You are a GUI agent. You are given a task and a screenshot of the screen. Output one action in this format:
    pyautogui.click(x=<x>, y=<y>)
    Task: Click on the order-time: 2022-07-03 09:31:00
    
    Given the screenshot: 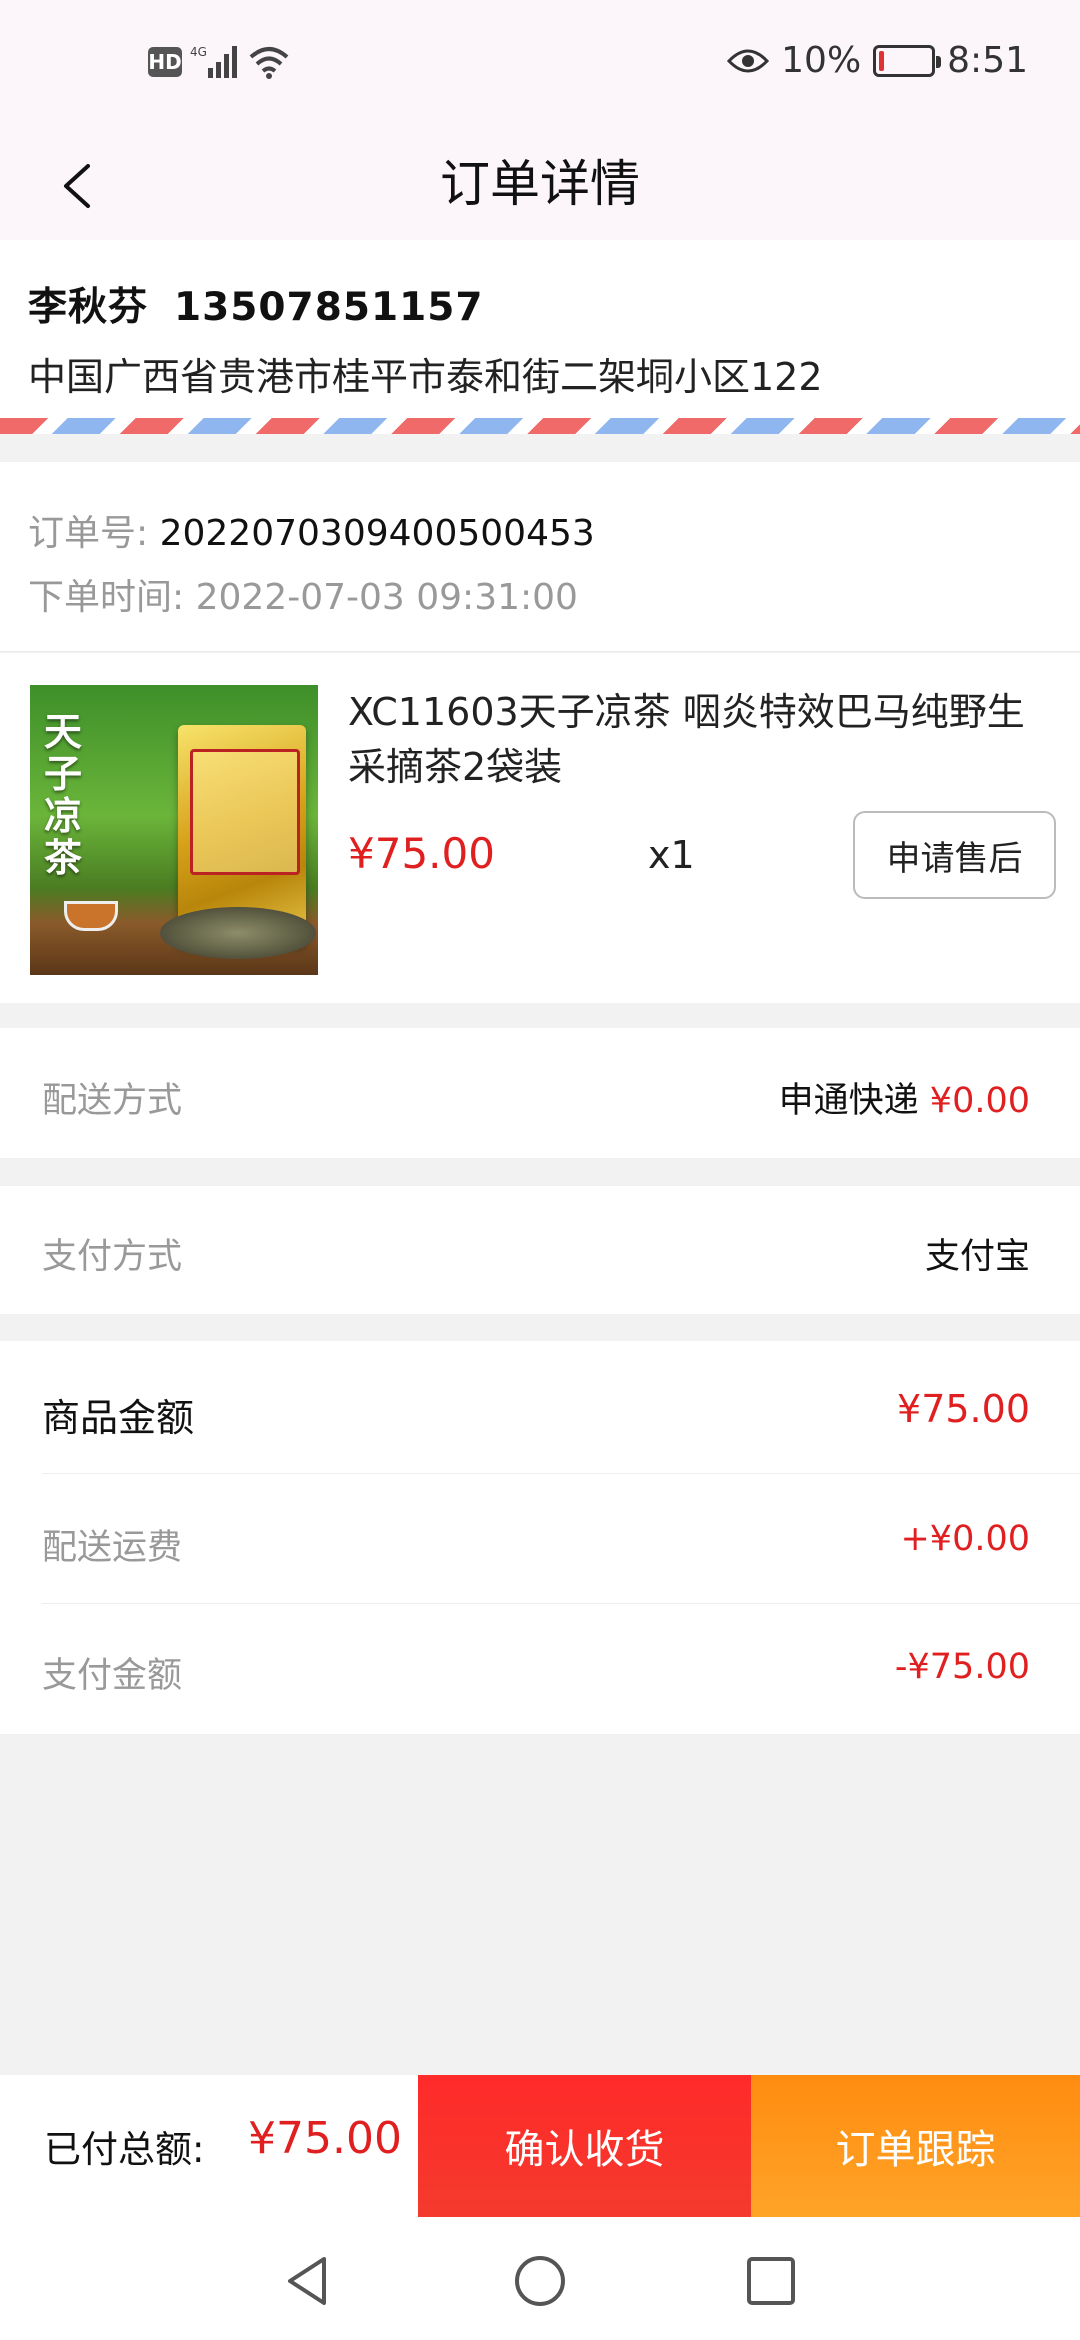 What is the action you would take?
    pyautogui.click(x=386, y=597)
    